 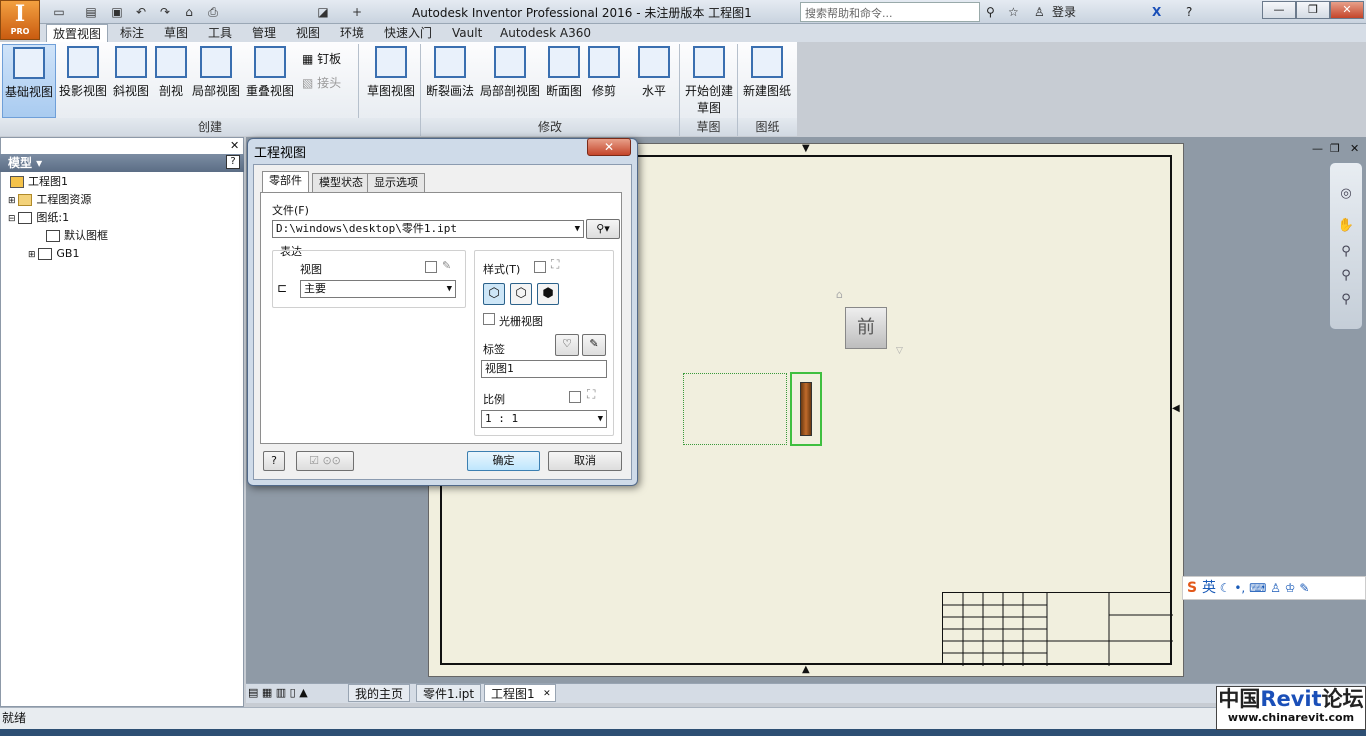 I want to click on viewcube-home-icon: ⌂, so click(x=839, y=294).